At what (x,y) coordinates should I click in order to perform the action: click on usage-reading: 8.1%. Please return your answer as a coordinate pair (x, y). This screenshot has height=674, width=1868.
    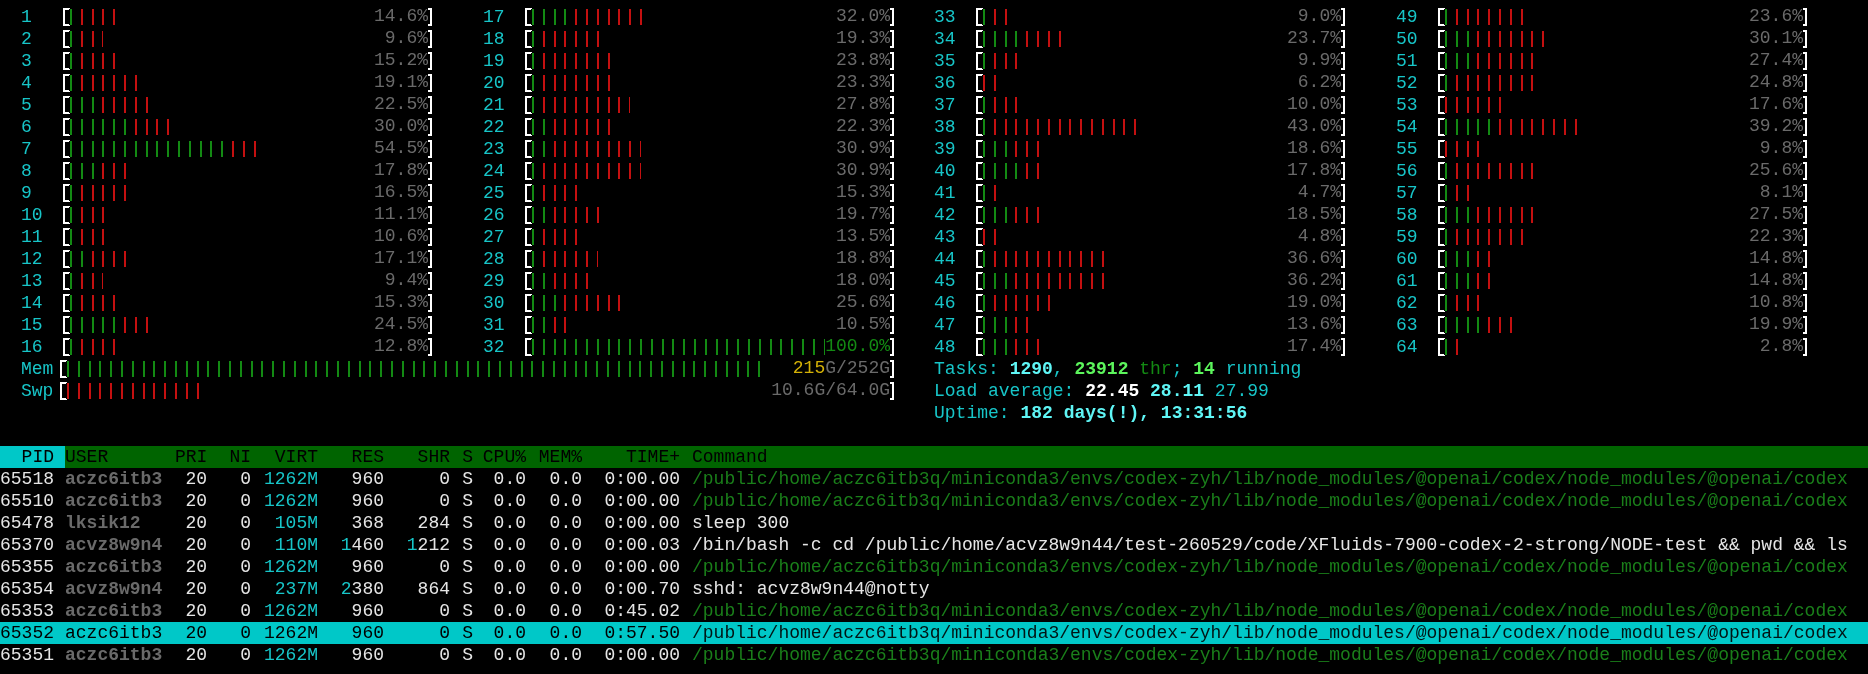
    Looking at the image, I should click on (1781, 192).